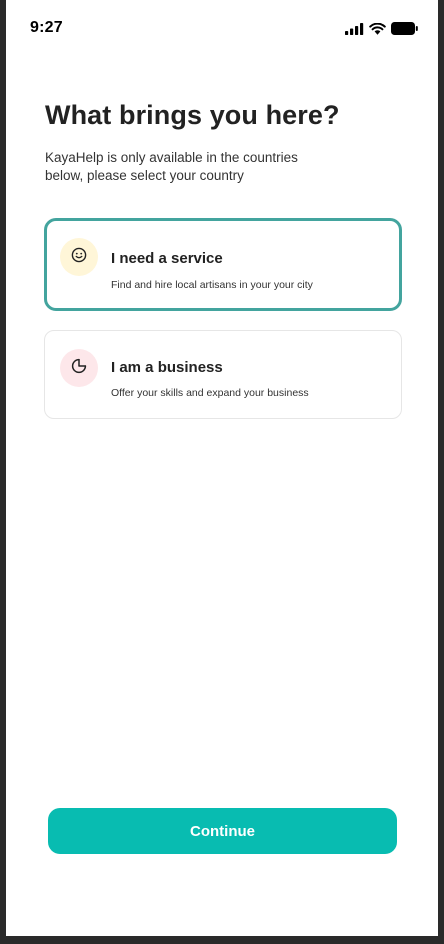 The width and height of the screenshot is (444, 944). Describe the element at coordinates (167, 367) in the screenshot. I see `option-title: I am a business` at that location.